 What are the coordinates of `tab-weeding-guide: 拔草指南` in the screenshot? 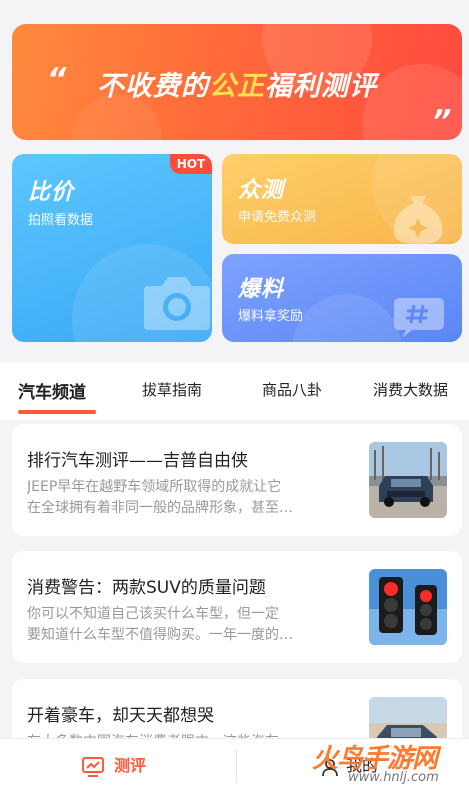 It's located at (172, 389).